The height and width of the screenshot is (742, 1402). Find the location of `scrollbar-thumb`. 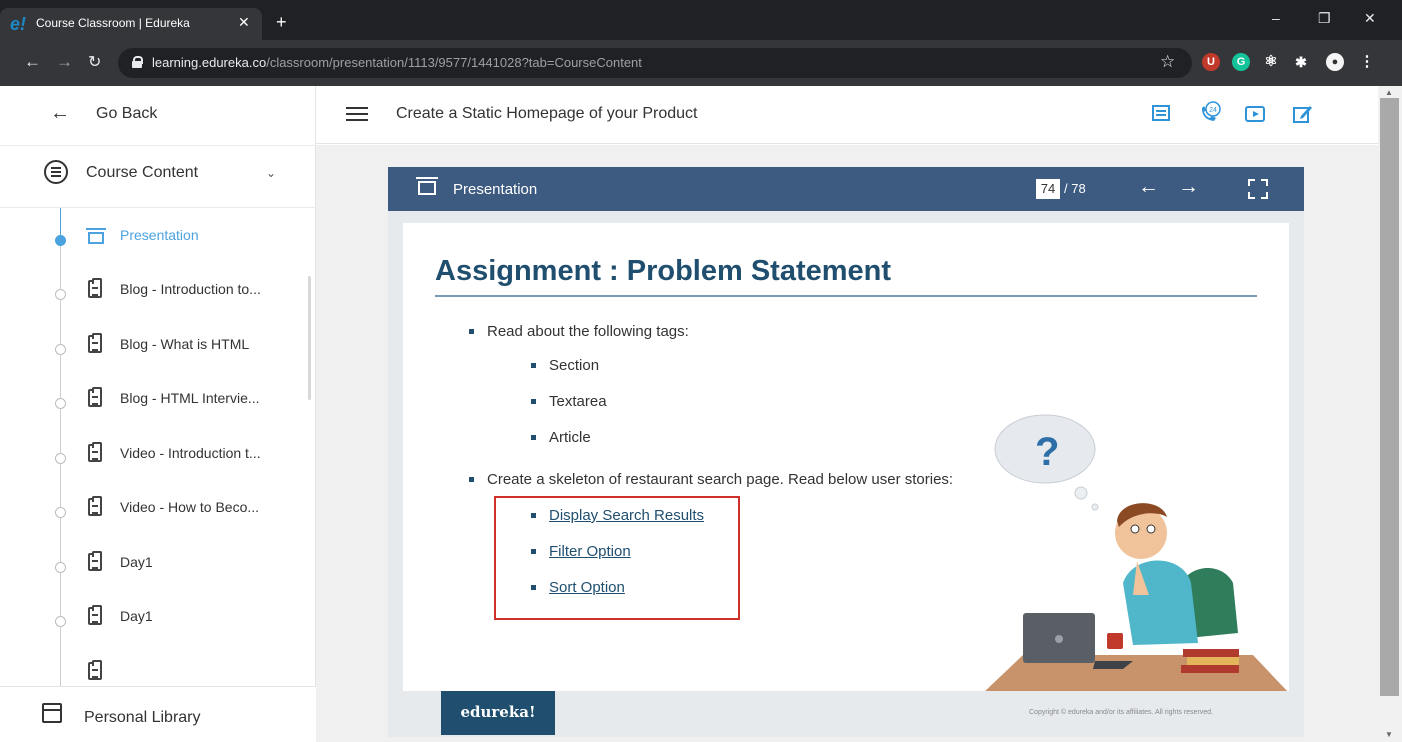

scrollbar-thumb is located at coordinates (1389, 397).